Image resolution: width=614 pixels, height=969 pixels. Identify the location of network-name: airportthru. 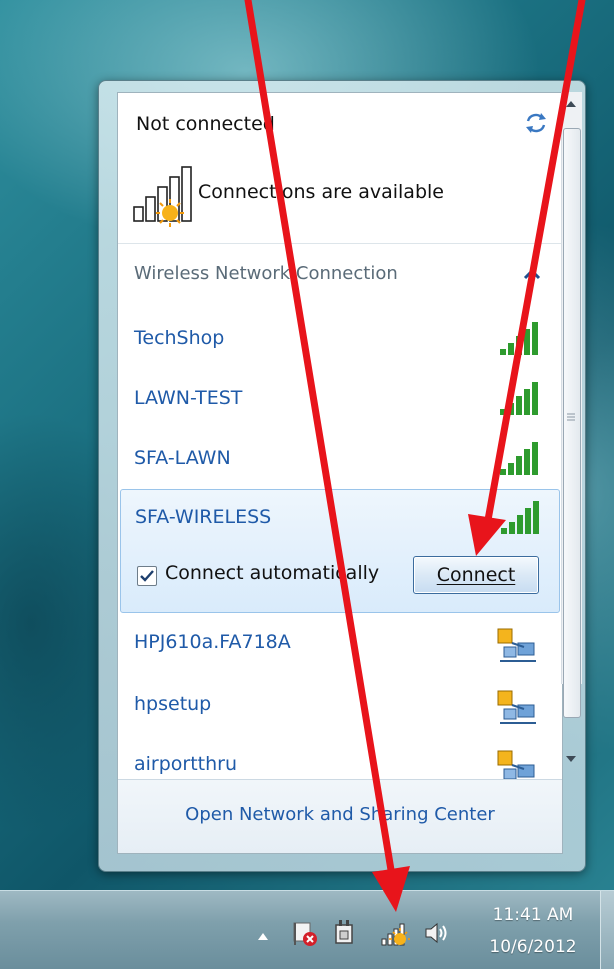
(186, 764).